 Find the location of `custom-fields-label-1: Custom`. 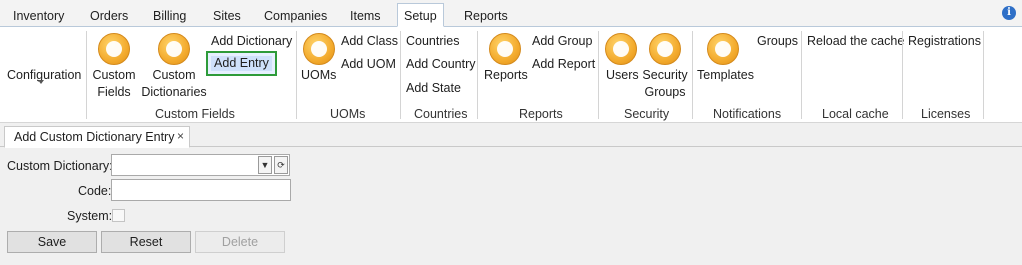

custom-fields-label-1: Custom is located at coordinates (114, 75).